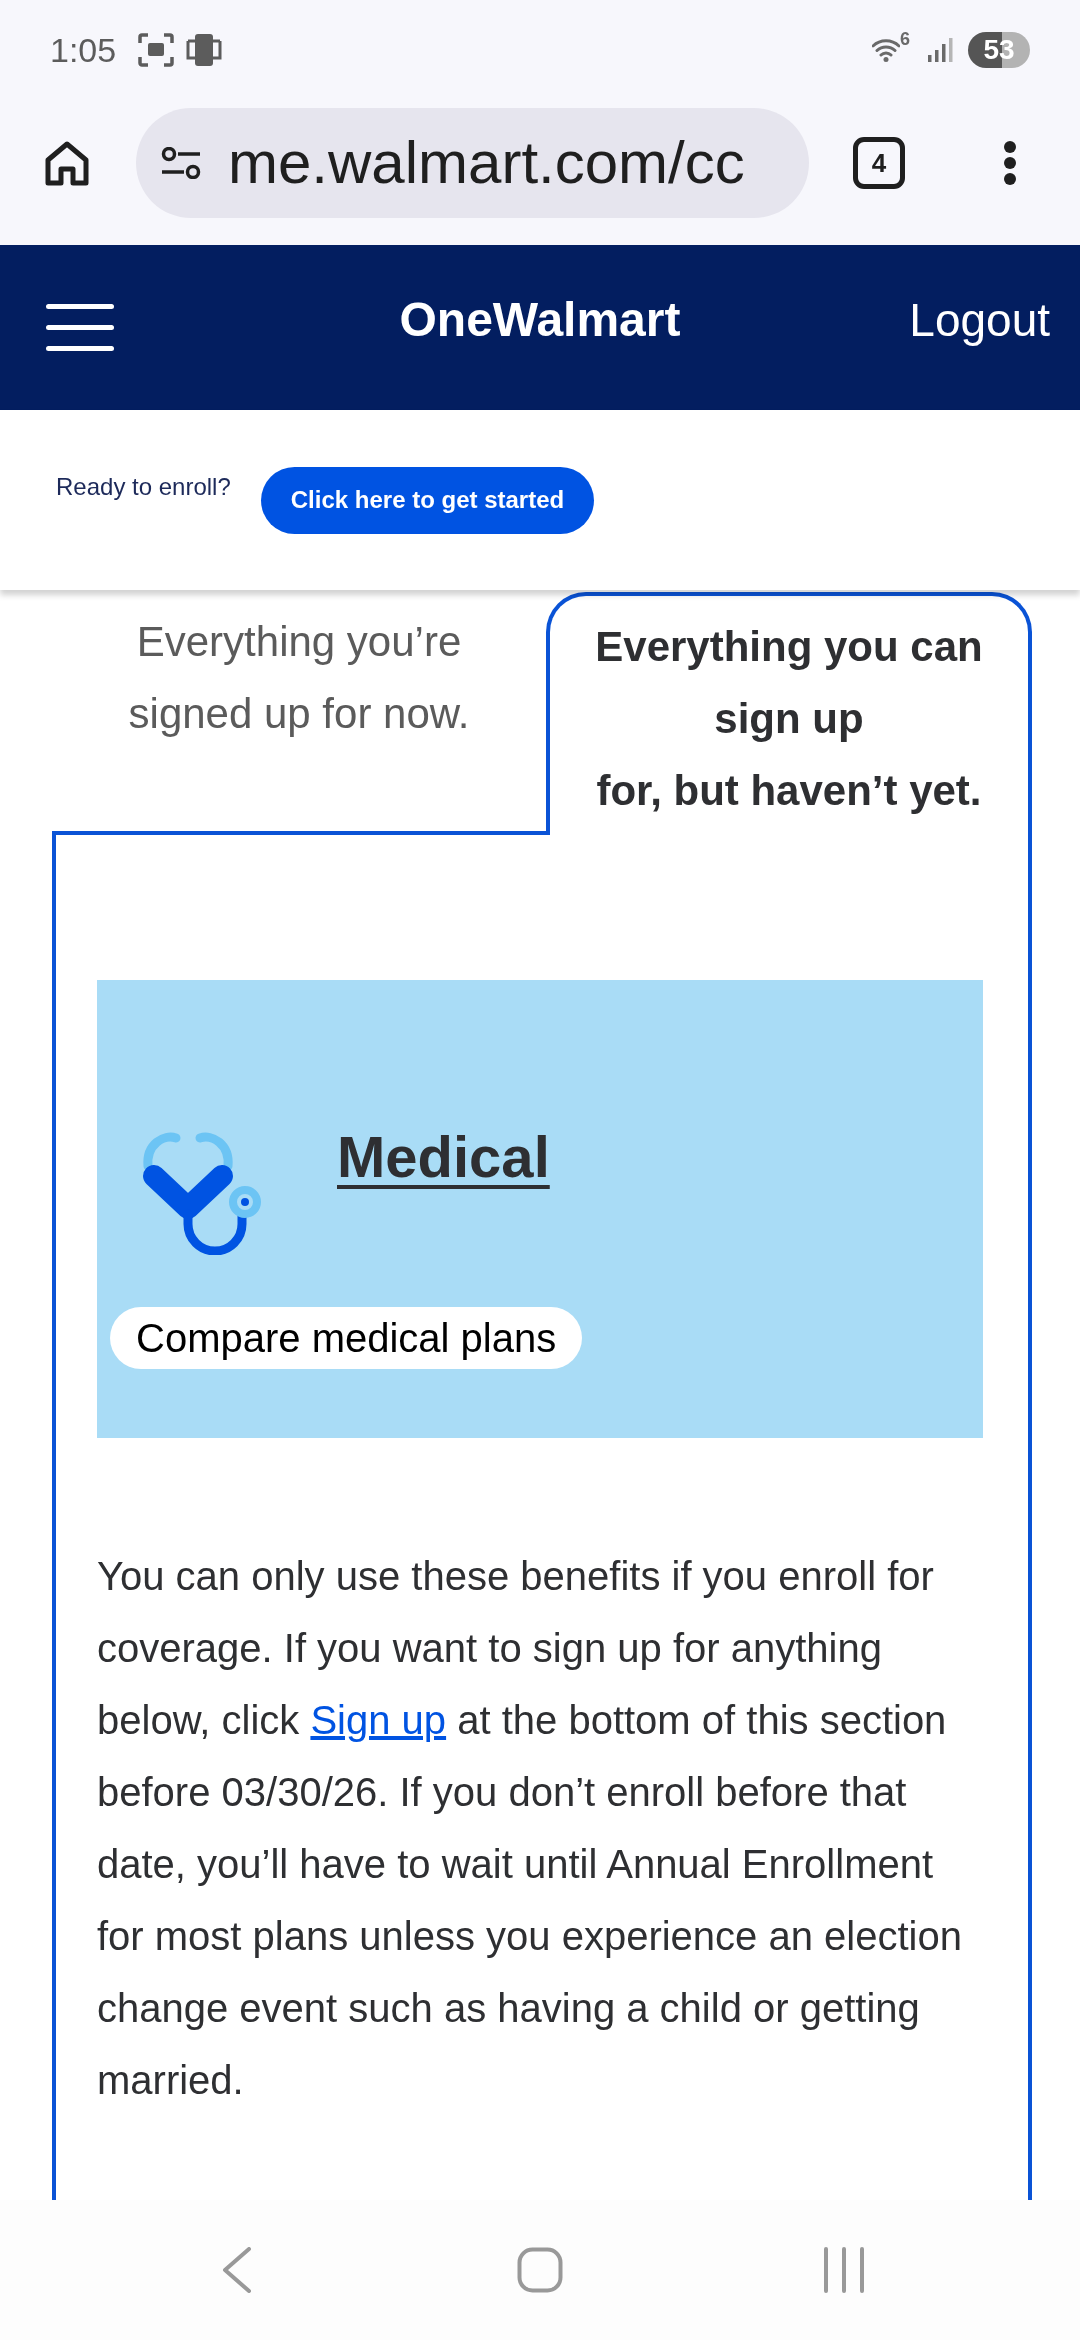 Image resolution: width=1080 pixels, height=2340 pixels. Describe the element at coordinates (879, 162) in the screenshot. I see `tab-switcher-button: 4` at that location.